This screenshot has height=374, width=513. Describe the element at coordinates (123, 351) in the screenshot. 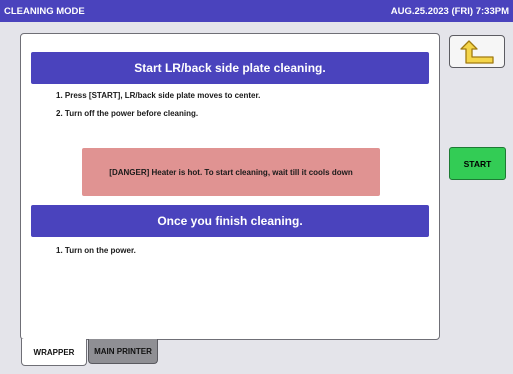

I see `tab-main-printer: MAIN PRINTER` at that location.